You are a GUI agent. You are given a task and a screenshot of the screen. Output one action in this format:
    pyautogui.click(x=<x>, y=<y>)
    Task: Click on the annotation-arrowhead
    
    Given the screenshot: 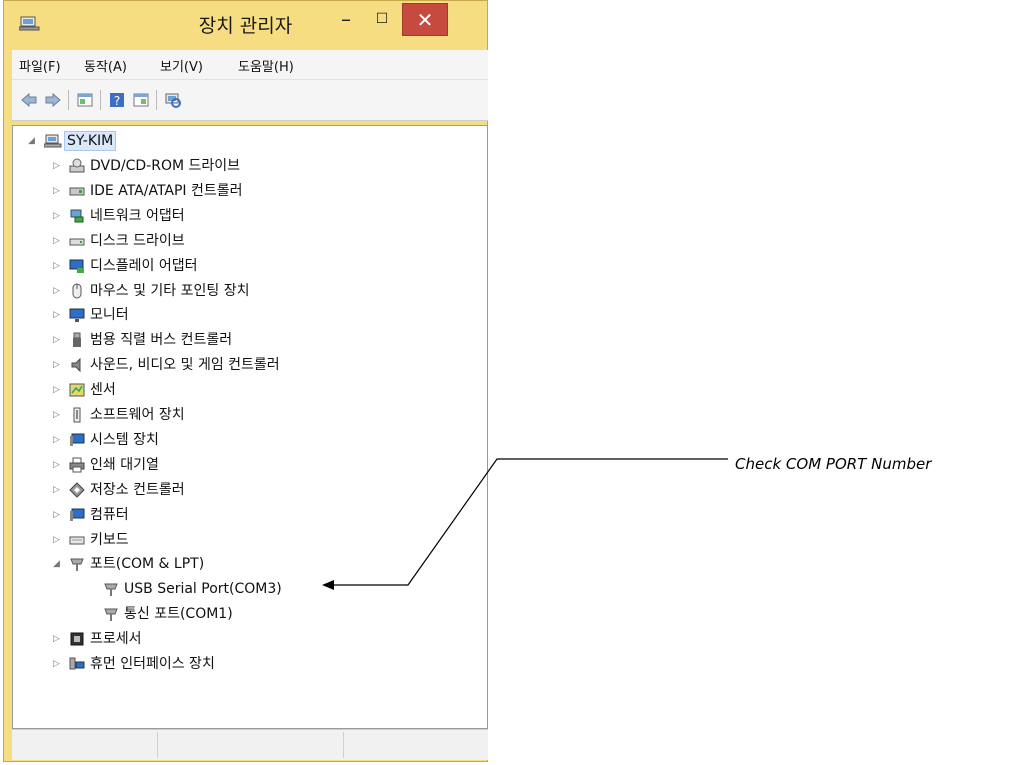 What is the action you would take?
    pyautogui.click(x=328, y=585)
    